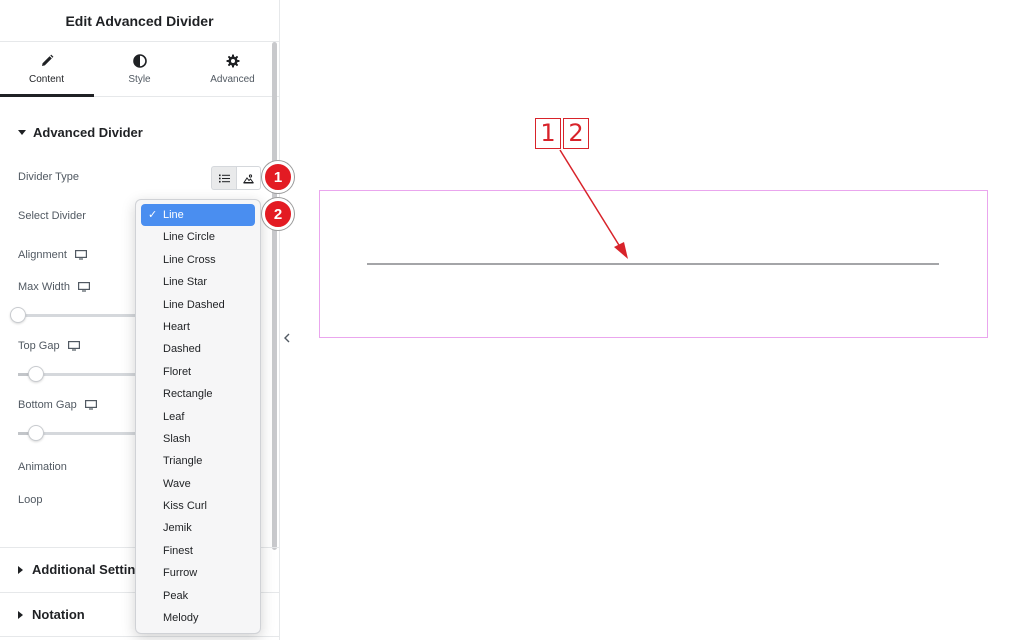  I want to click on panel-collapse-button, so click(287, 338).